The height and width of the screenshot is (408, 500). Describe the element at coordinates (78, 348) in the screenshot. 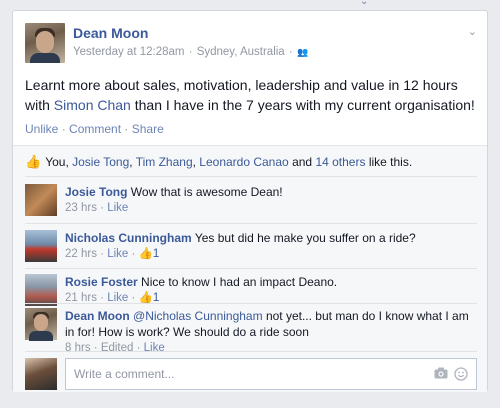

I see `comment-time: 8 hrs` at that location.